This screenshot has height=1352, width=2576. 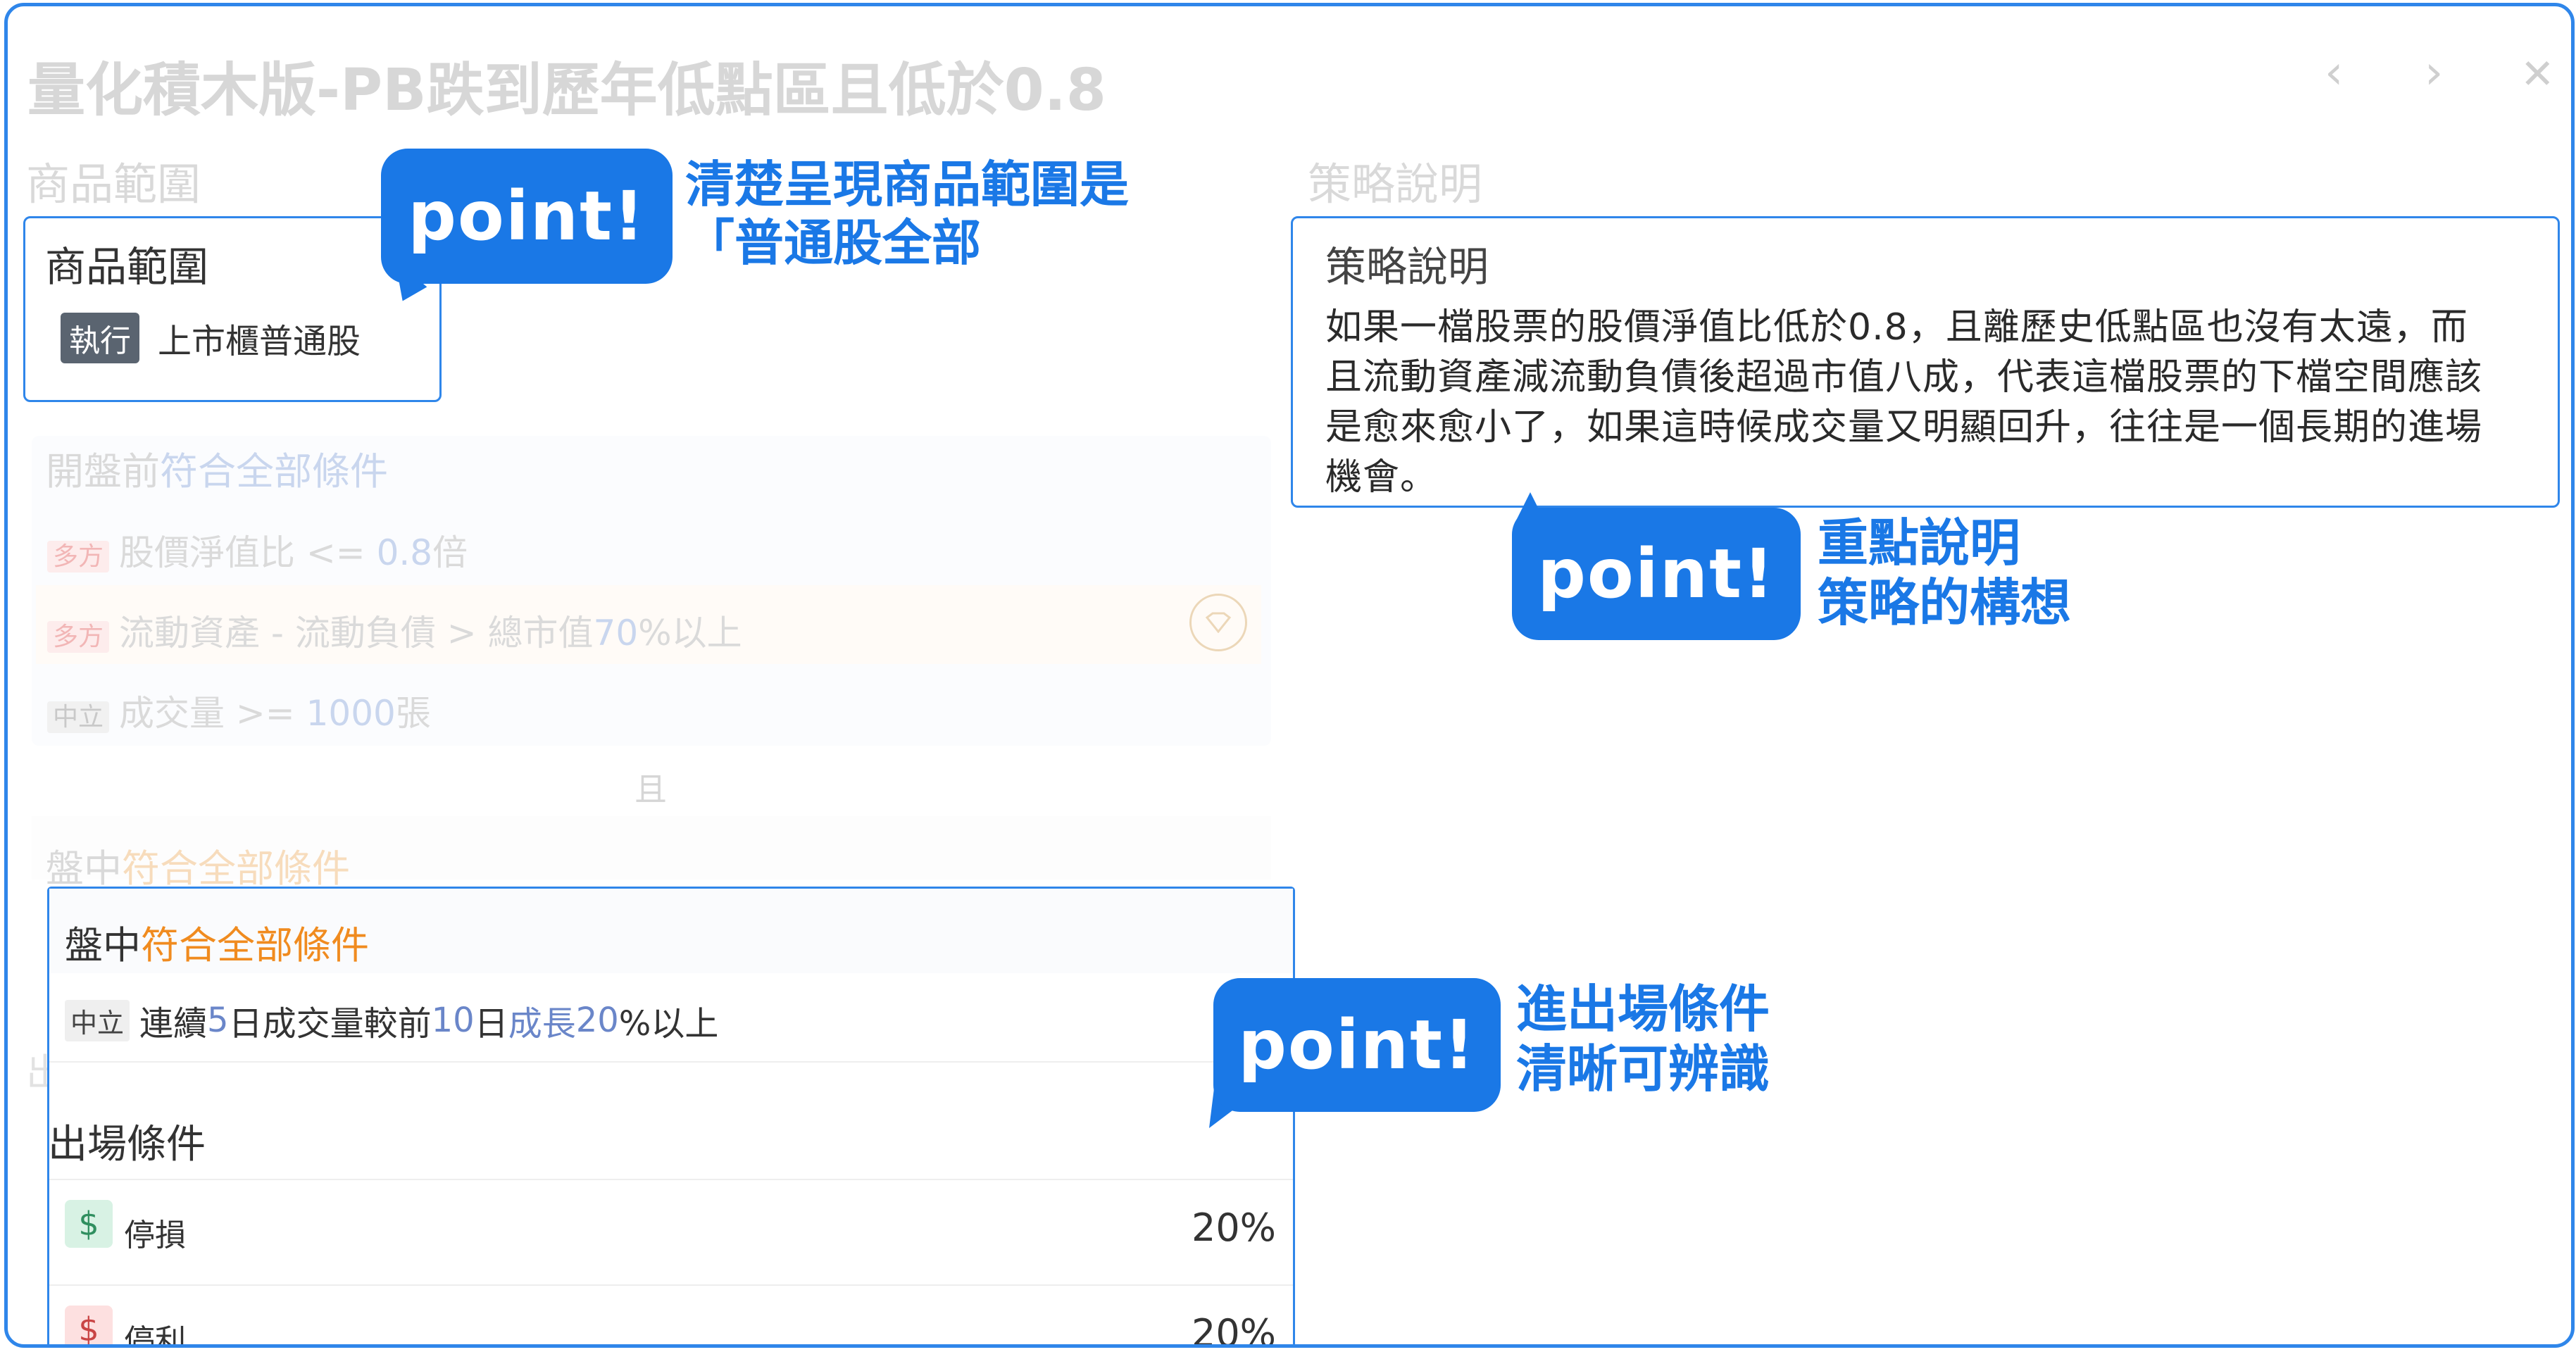 What do you see at coordinates (217, 472) in the screenshot?
I see `premarket-label: 開盤前符合全部條件` at bounding box center [217, 472].